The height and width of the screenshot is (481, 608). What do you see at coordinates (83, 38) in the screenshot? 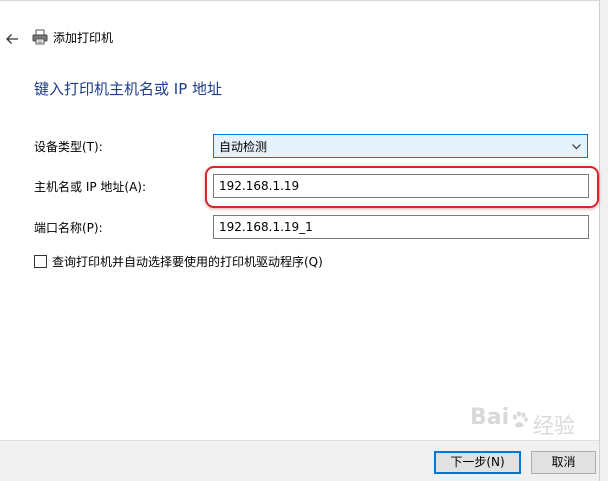
I see `window-title: 添加打印机` at bounding box center [83, 38].